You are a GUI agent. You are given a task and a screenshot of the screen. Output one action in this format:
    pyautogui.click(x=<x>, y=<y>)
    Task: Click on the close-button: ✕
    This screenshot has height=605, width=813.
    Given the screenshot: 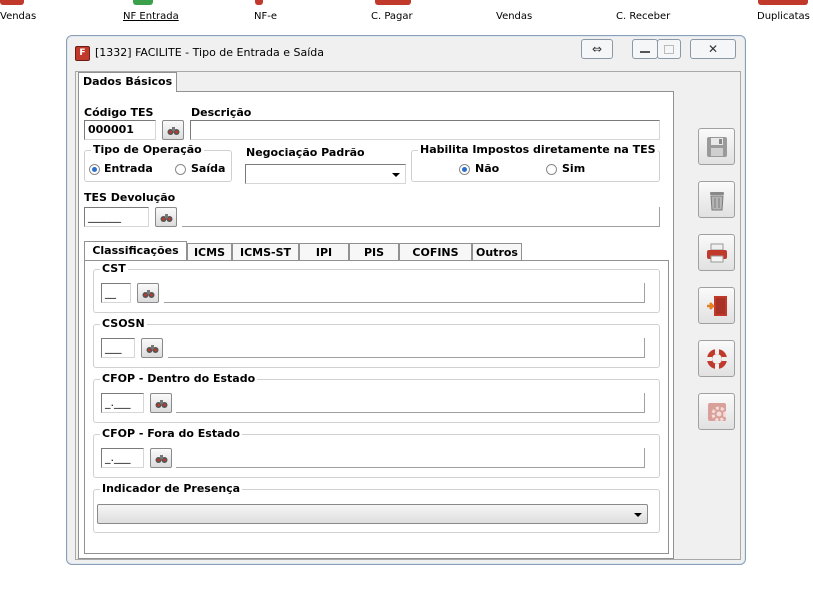 What is the action you would take?
    pyautogui.click(x=713, y=49)
    